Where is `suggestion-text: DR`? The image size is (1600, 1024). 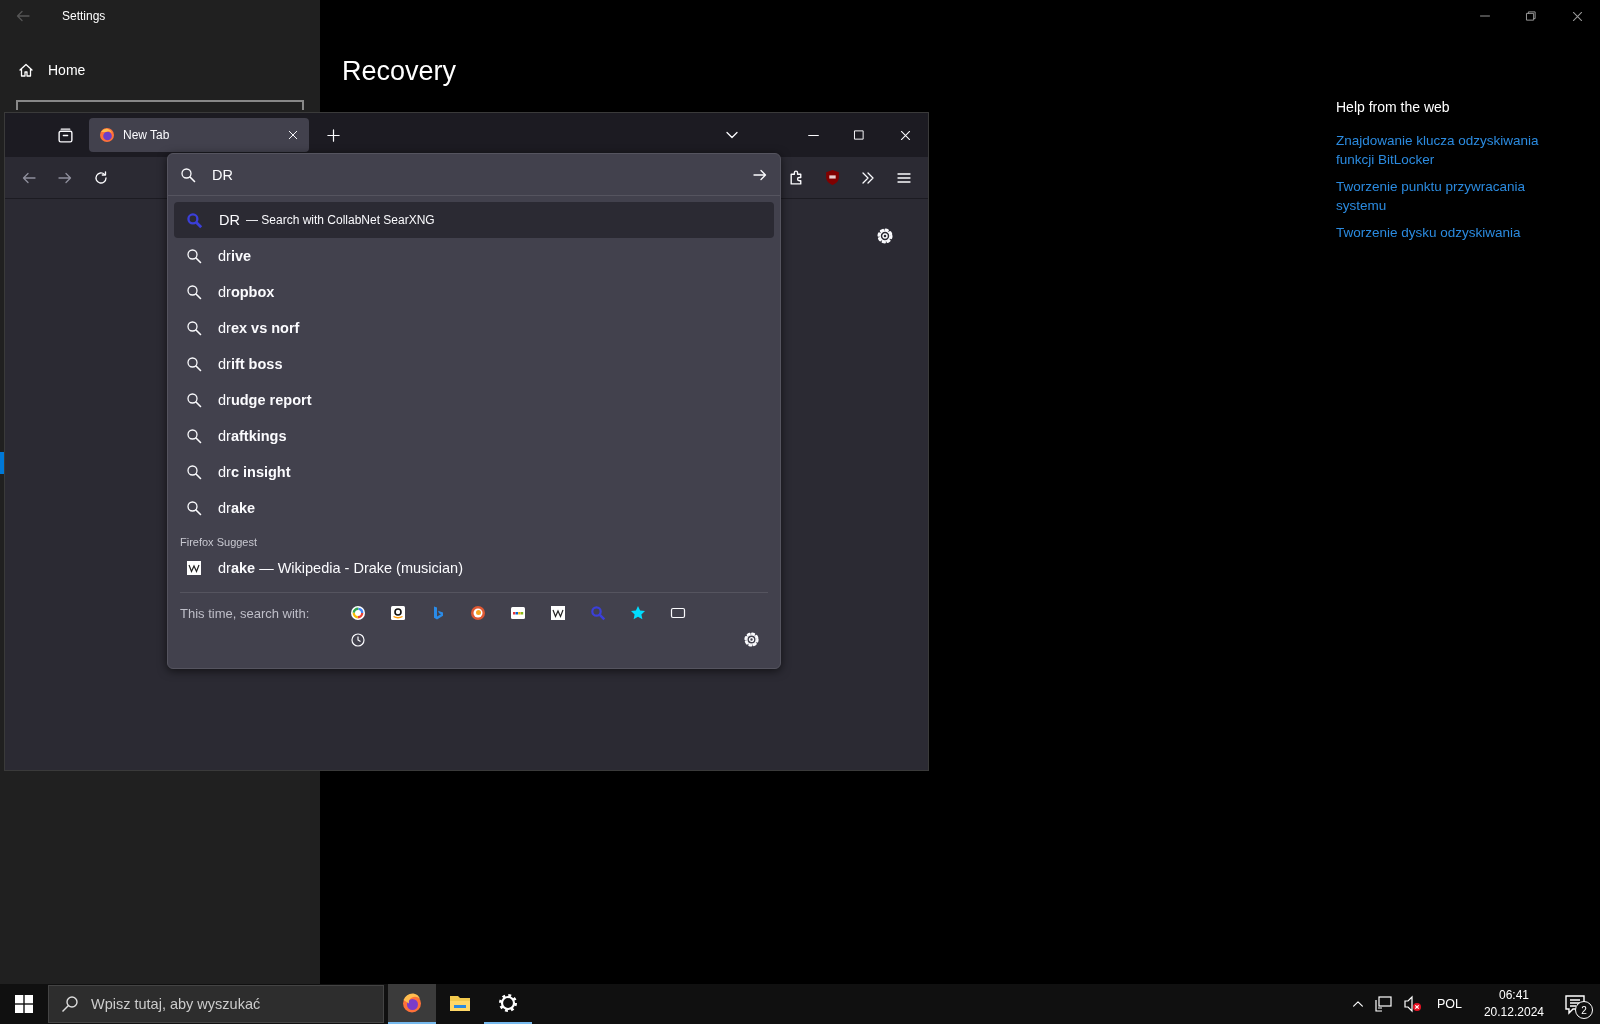
suggestion-text: DR is located at coordinates (229, 220).